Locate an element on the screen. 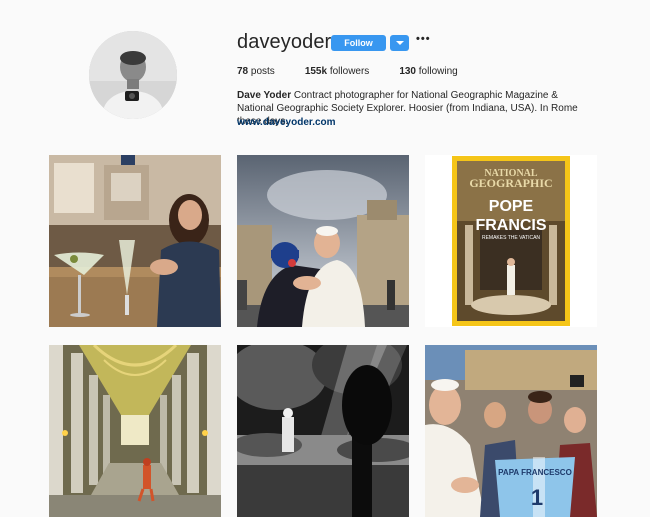 The image size is (650, 517). suggestions-dropdown-button is located at coordinates (399, 43).